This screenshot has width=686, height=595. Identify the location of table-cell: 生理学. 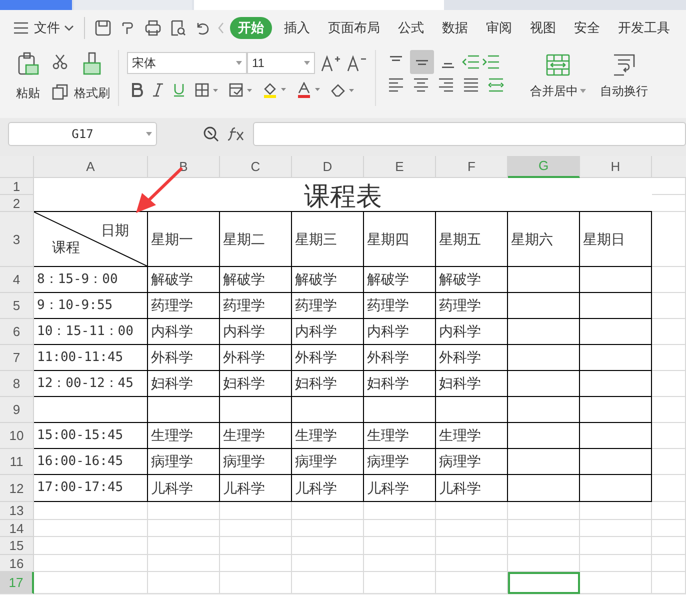
(328, 436).